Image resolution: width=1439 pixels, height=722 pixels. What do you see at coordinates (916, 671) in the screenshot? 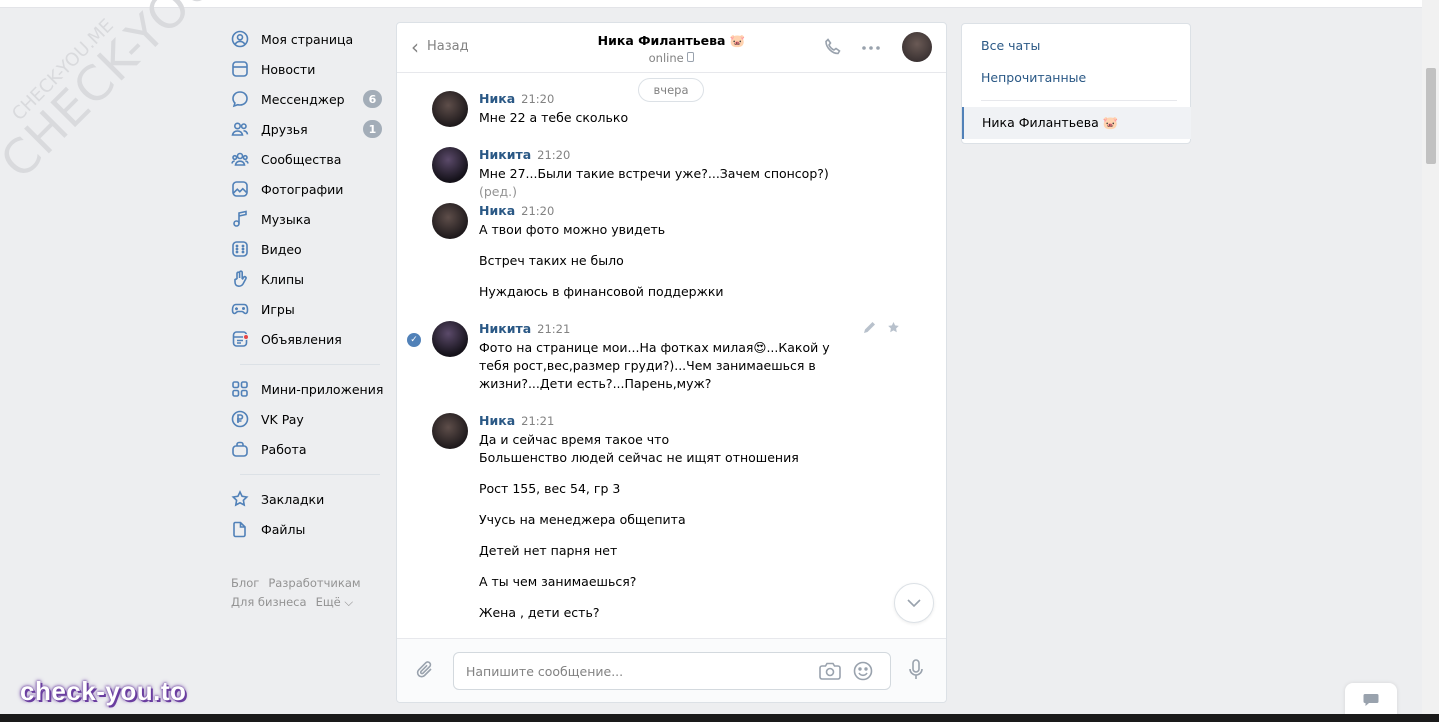
I see `microphone-icon` at bounding box center [916, 671].